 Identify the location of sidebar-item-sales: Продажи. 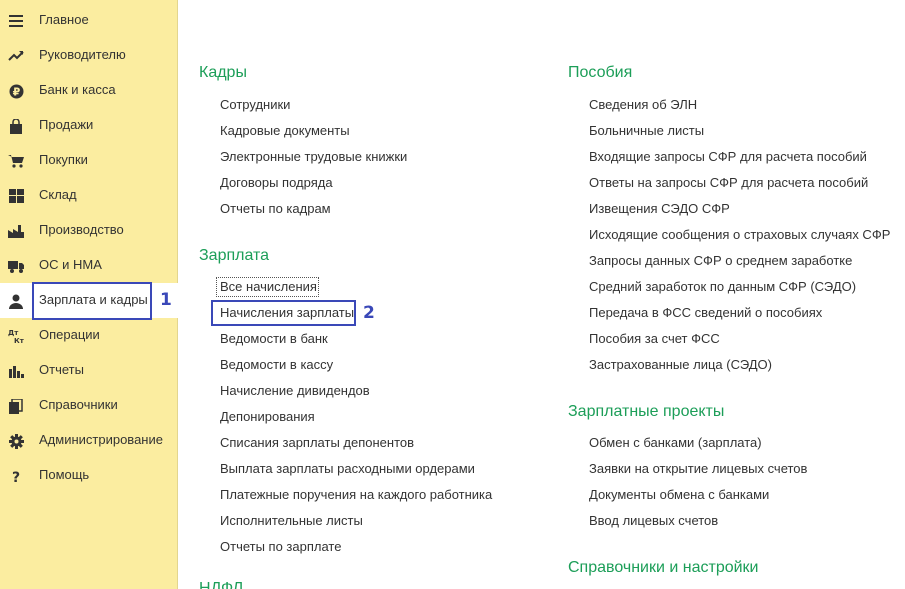
(89, 125).